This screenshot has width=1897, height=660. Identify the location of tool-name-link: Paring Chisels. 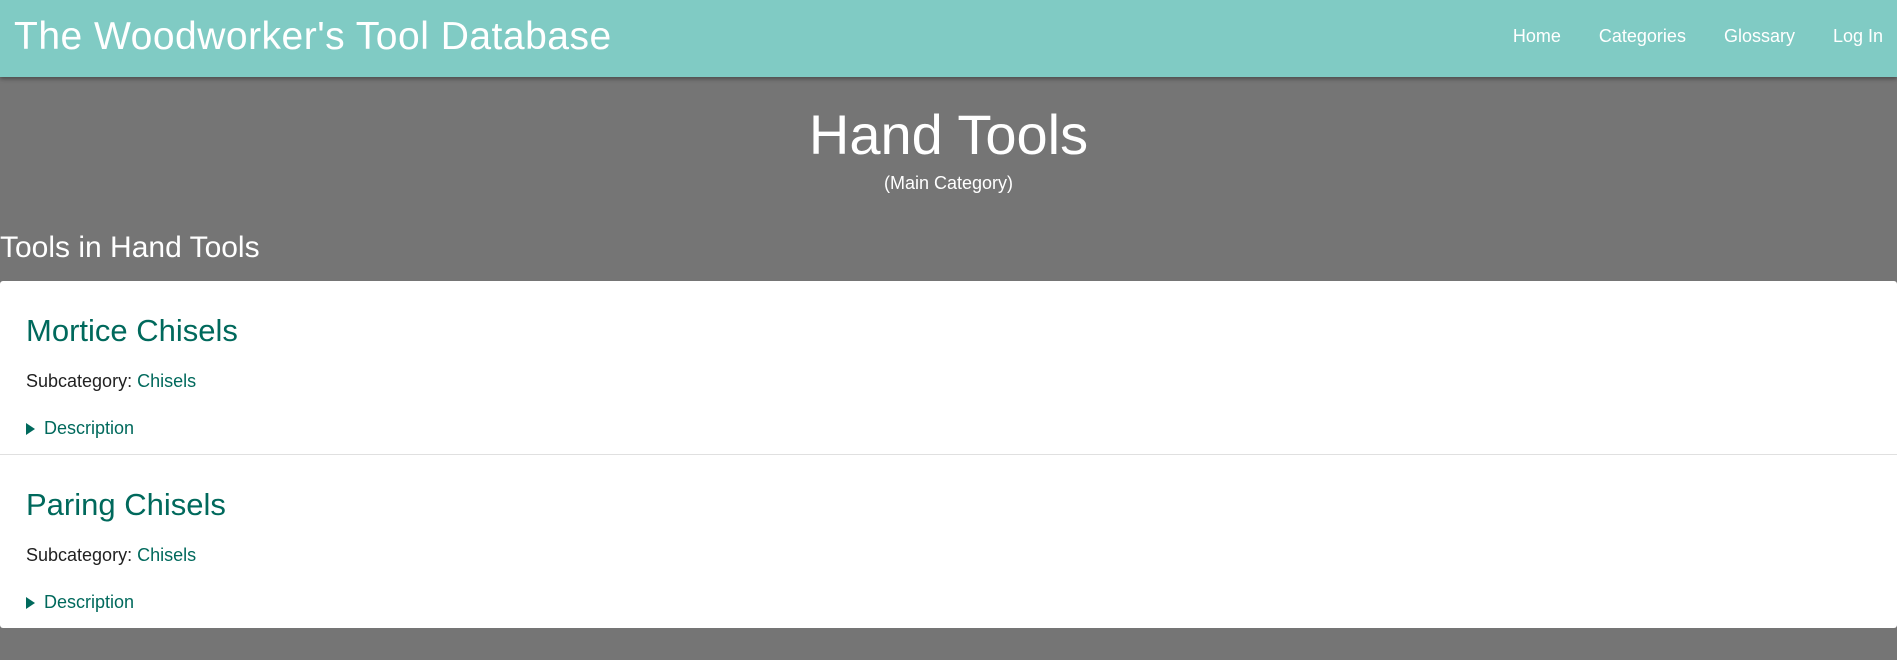
(126, 505).